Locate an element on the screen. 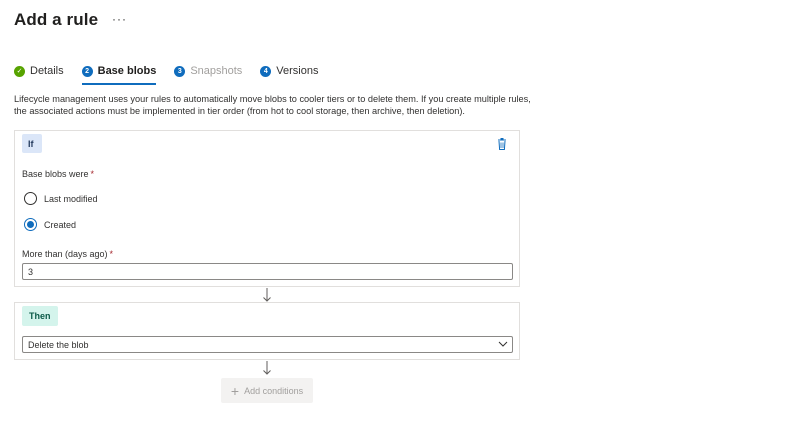 Image resolution: width=785 pixels, height=422 pixels. tab-snapshots: 3 Snapshots is located at coordinates (208, 71).